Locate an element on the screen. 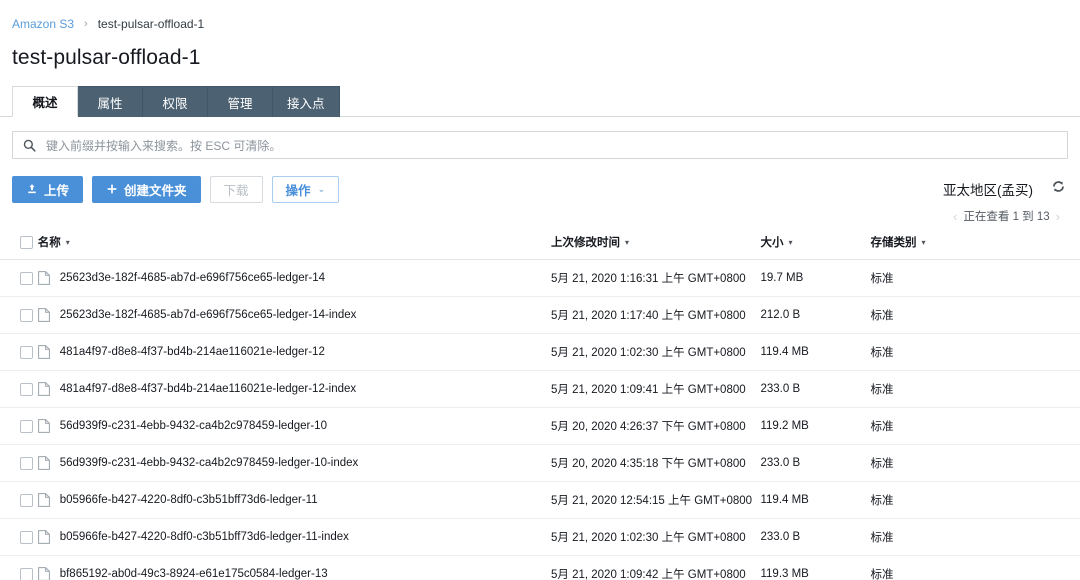 This screenshot has width=1080, height=580. upload-button: 上传 is located at coordinates (48, 189).